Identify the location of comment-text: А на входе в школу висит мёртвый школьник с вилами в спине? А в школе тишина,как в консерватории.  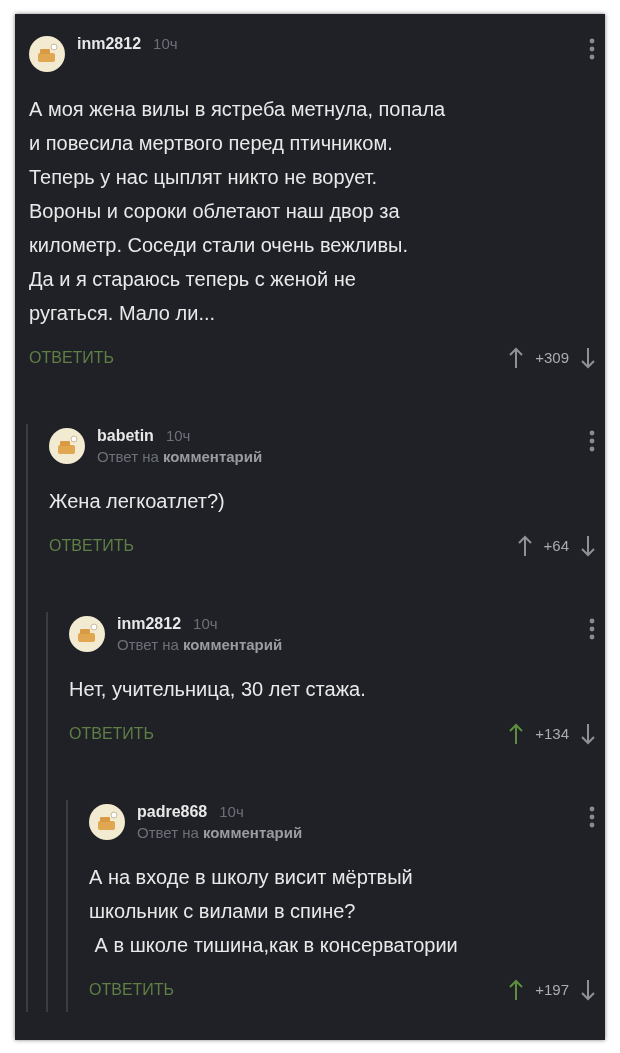
(274, 911).